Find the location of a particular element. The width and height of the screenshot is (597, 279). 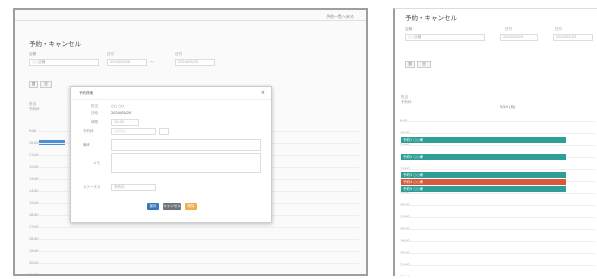

memo-textarea is located at coordinates (186, 163).